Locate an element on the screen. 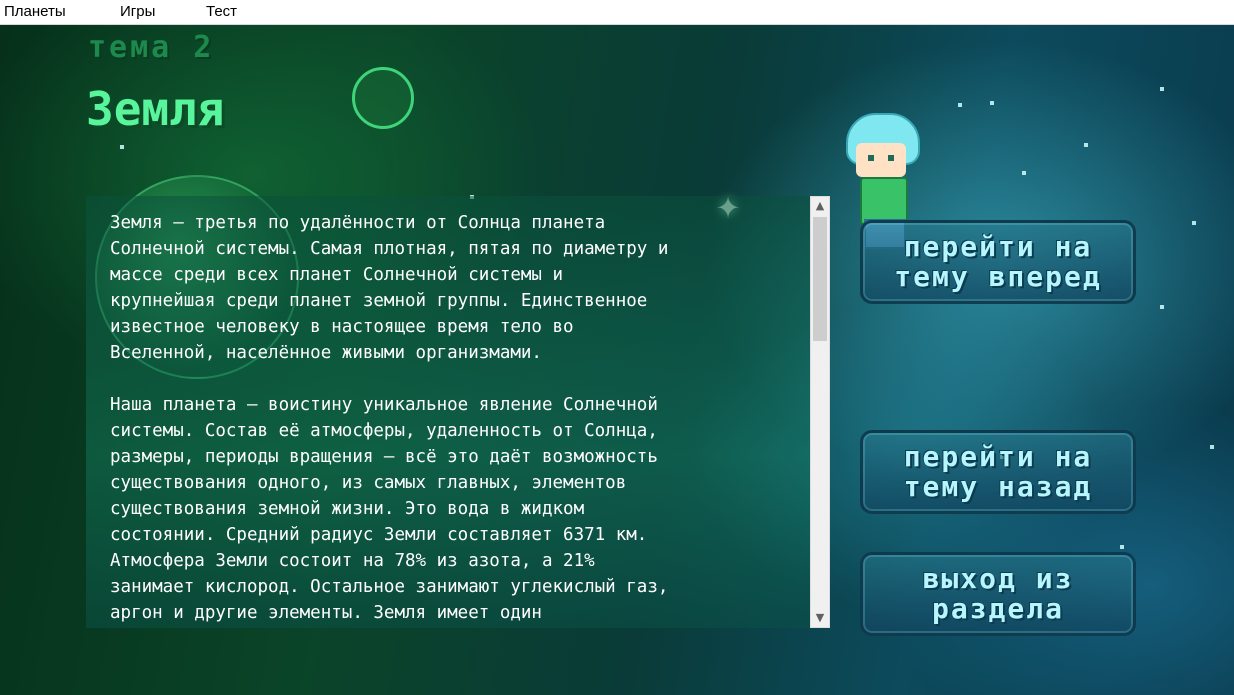  exit-section-button: выход из раздела is located at coordinates (998, 594).